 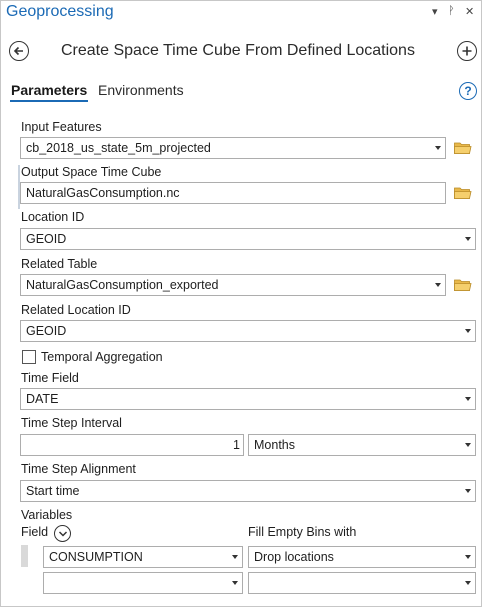 What do you see at coordinates (42, 399) in the screenshot?
I see `time-field-value: DATE` at bounding box center [42, 399].